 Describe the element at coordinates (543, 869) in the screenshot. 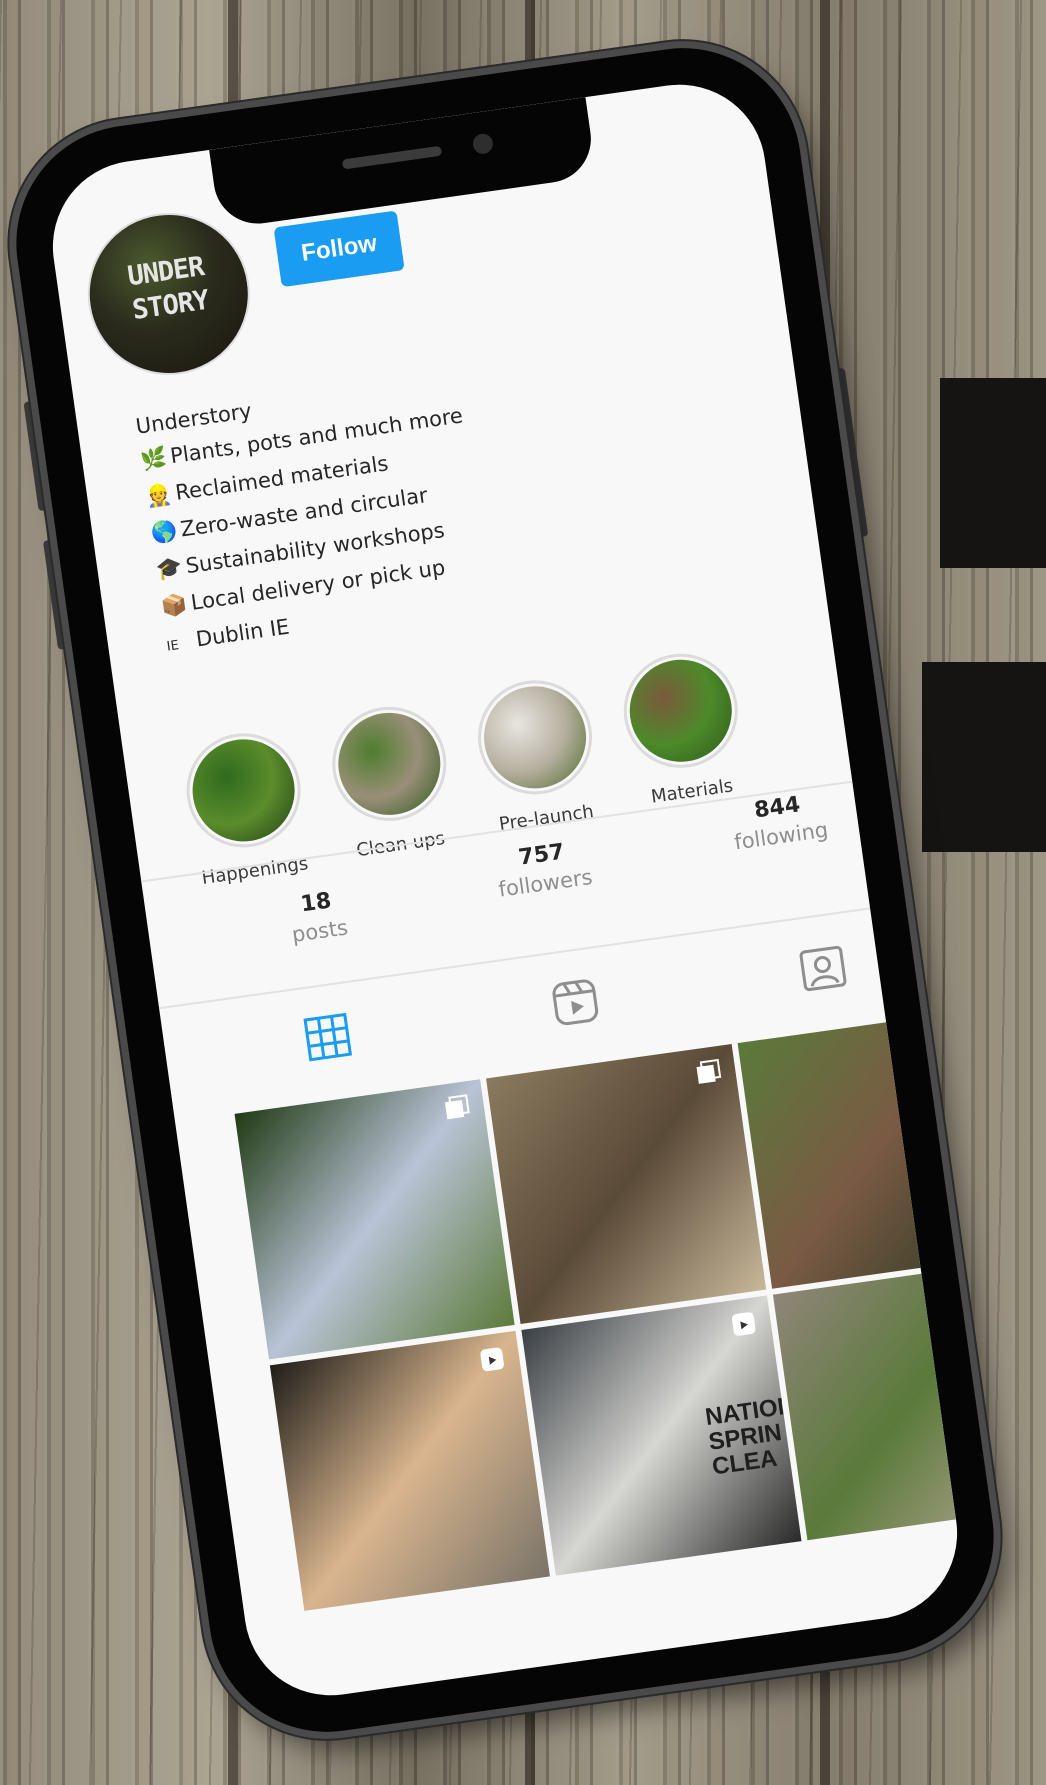

I see `followers-count: 757 followers` at that location.